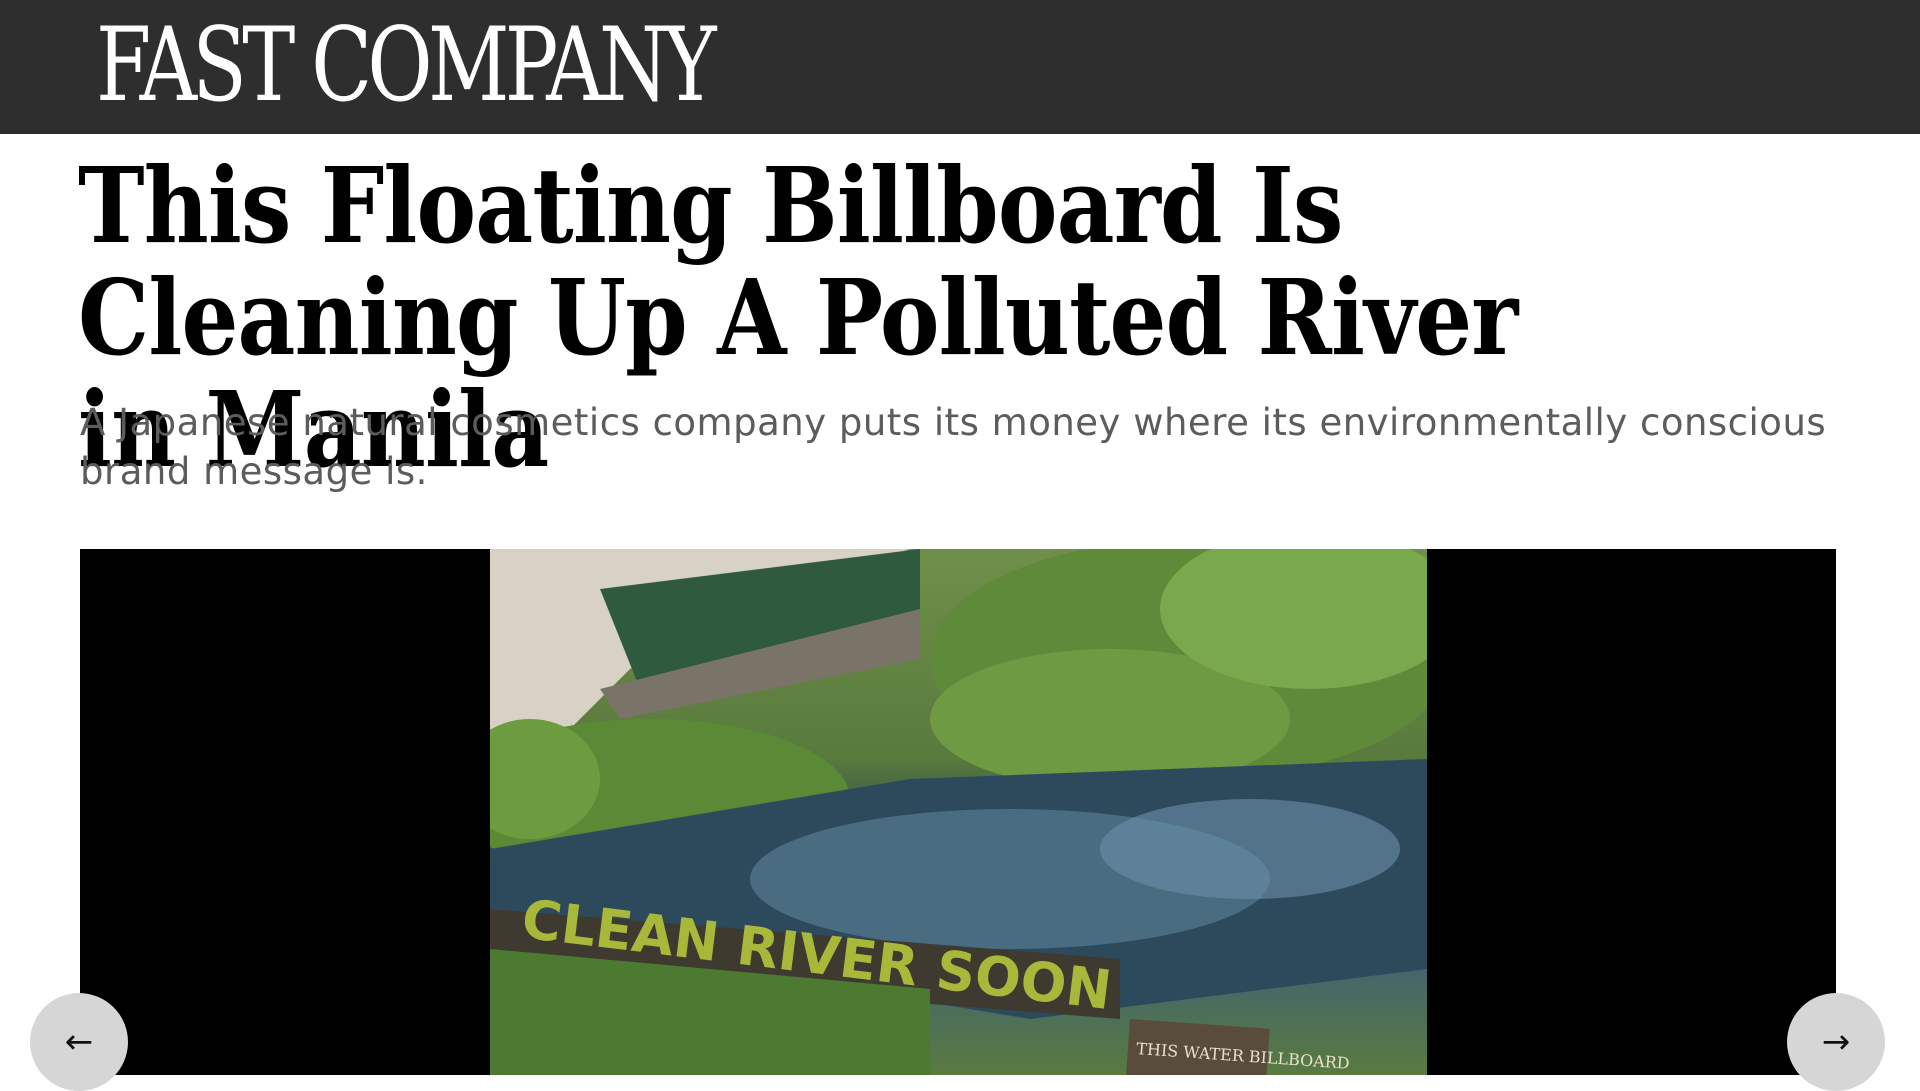 Image resolution: width=1920 pixels, height=1091 pixels. I want to click on gallery-prev-button: ←, so click(79, 1042).